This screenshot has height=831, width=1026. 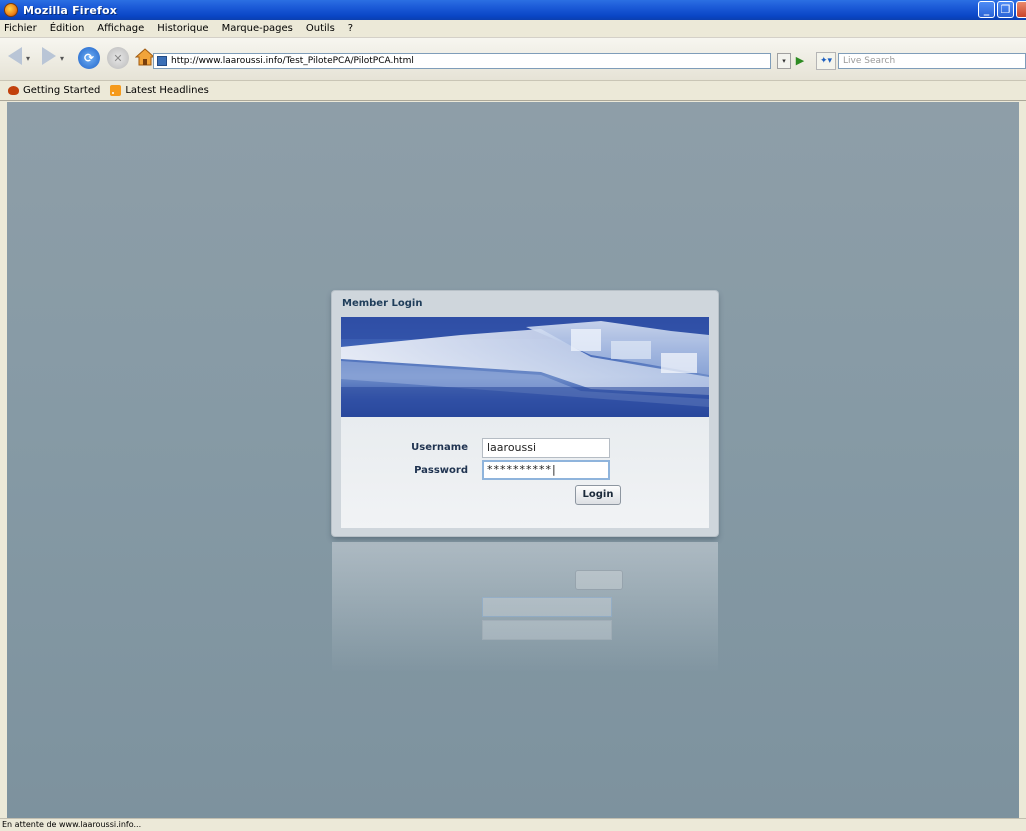 I want to click on left-frame-edge, so click(x=3, y=460).